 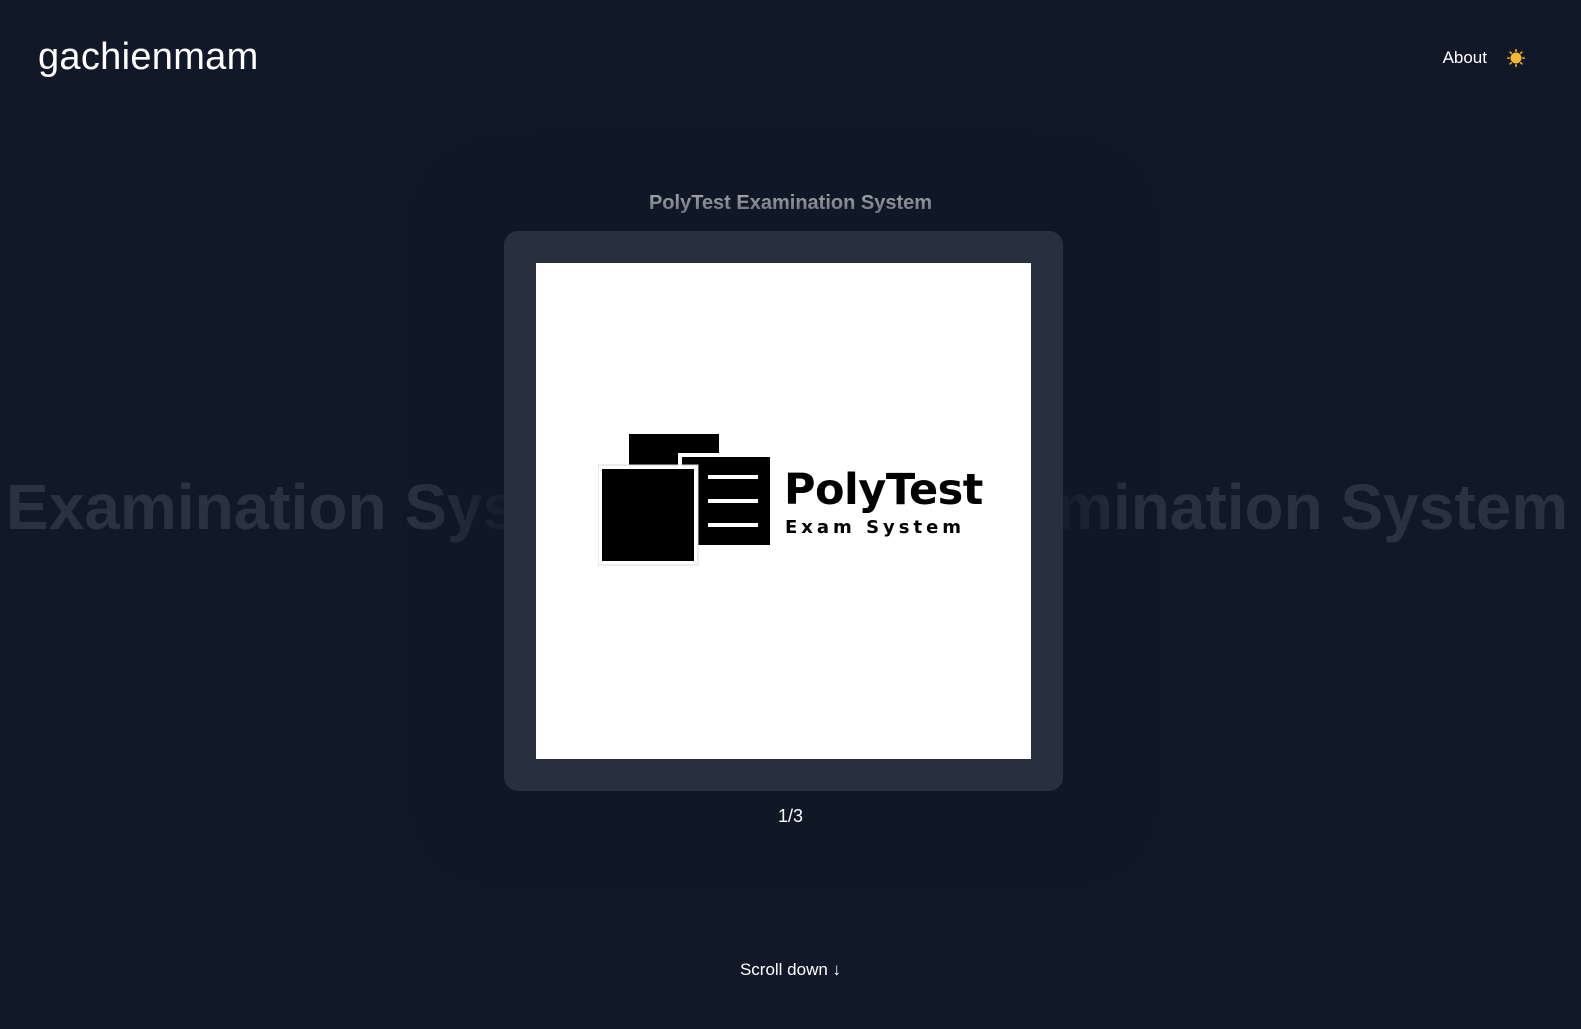 I want to click on nav: About, so click(x=1485, y=58).